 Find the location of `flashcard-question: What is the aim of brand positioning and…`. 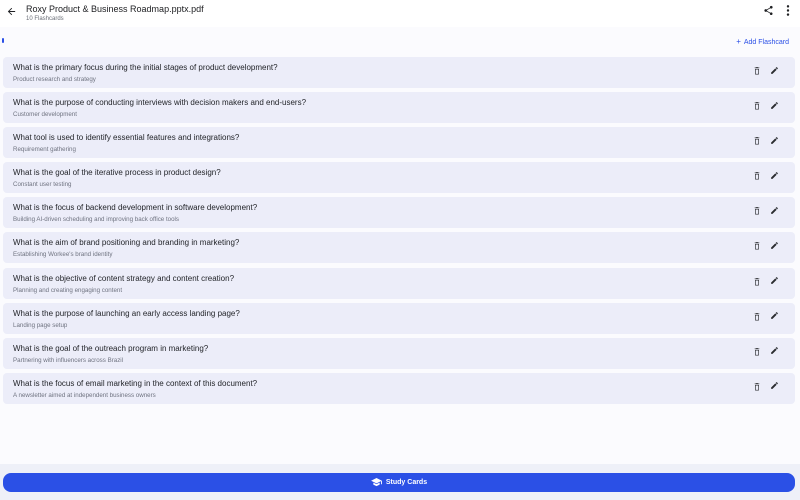

flashcard-question: What is the aim of brand positioning and… is located at coordinates (126, 243).